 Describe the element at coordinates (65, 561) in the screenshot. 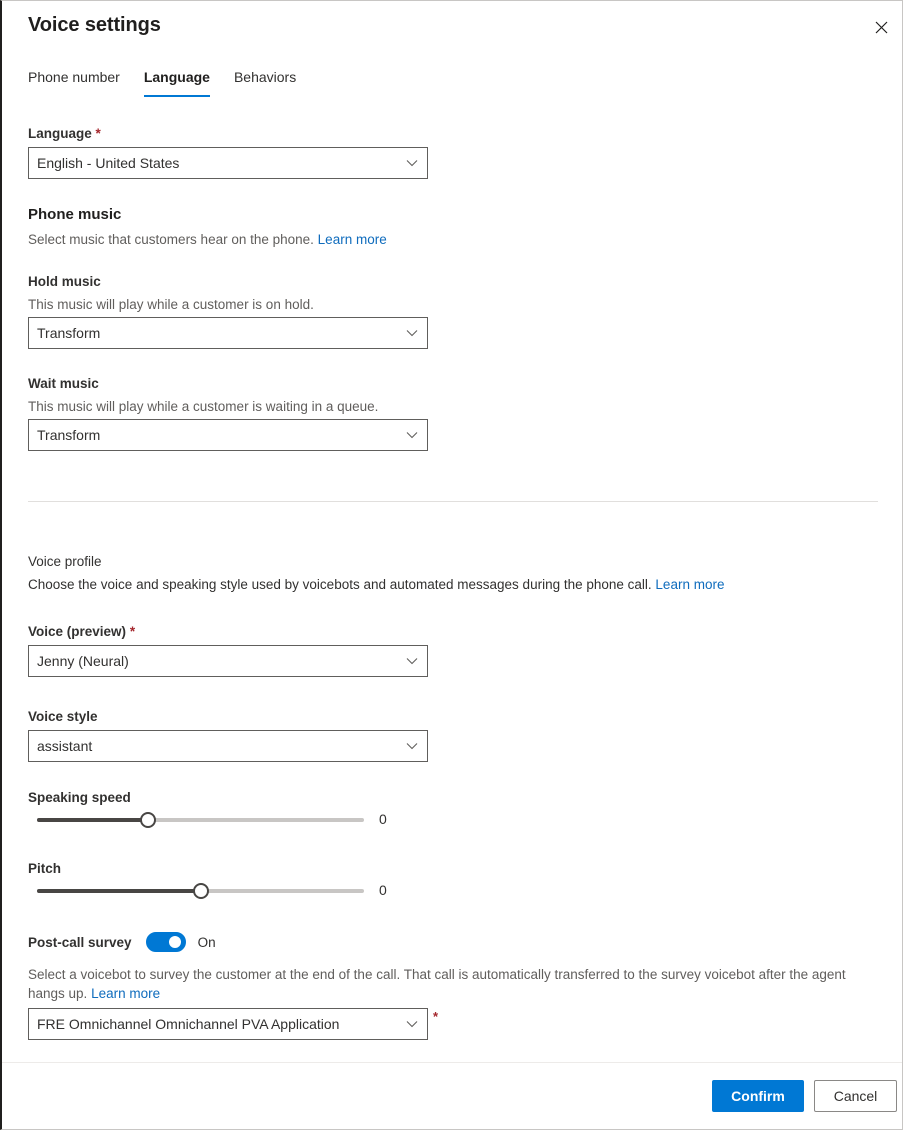

I see `voice-profile-heading: Voice profile` at that location.